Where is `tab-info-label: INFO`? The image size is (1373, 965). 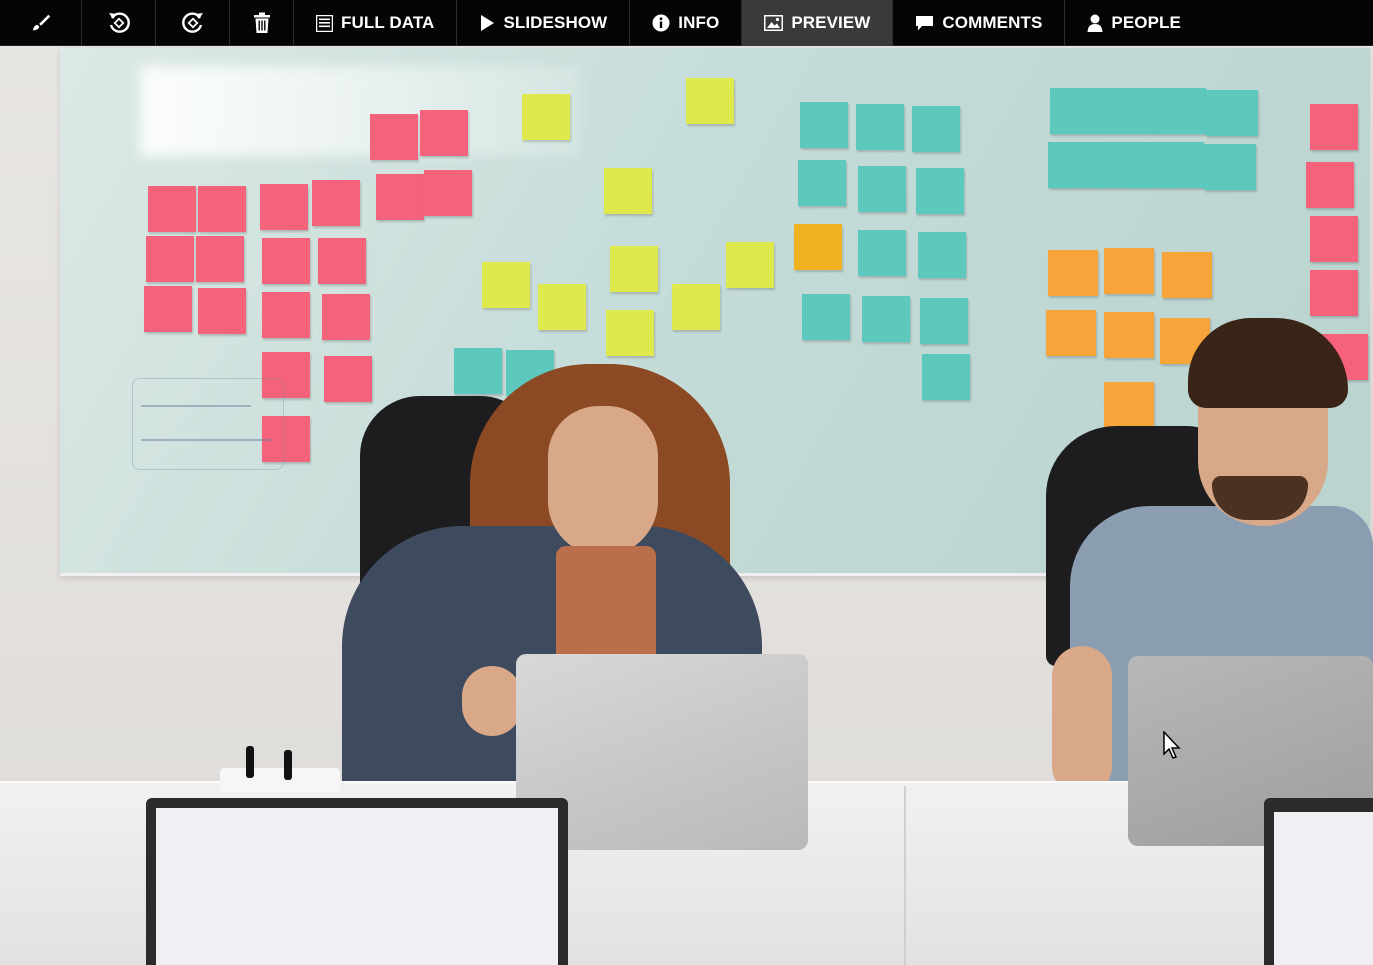
tab-info-label: INFO is located at coordinates (699, 22).